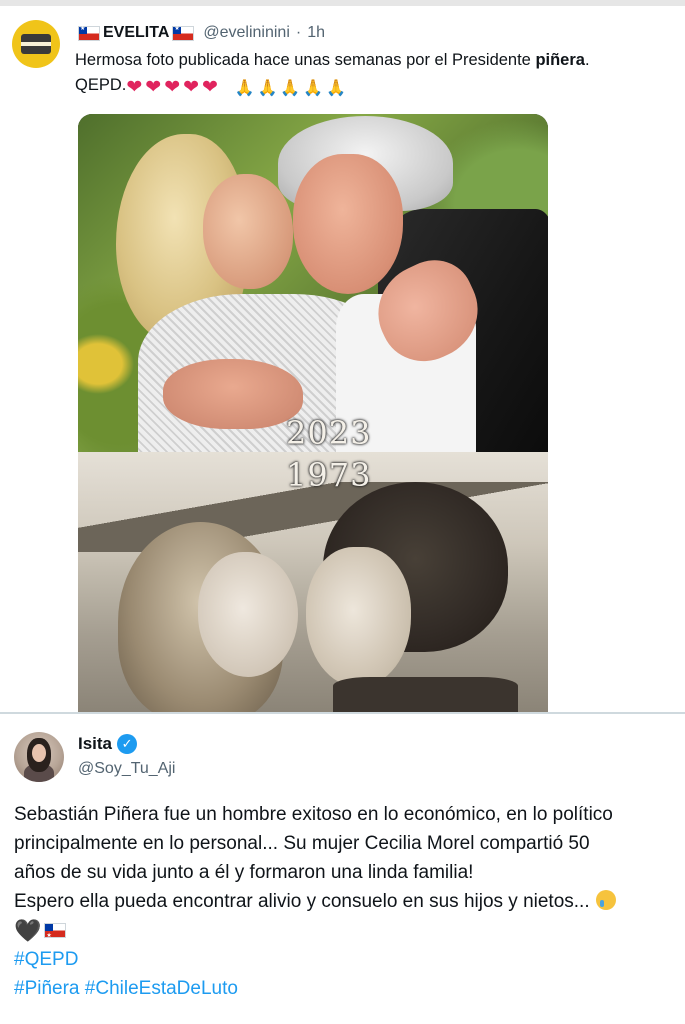  Describe the element at coordinates (349, 933) in the screenshot. I see `emoji-line: 🖤` at that location.